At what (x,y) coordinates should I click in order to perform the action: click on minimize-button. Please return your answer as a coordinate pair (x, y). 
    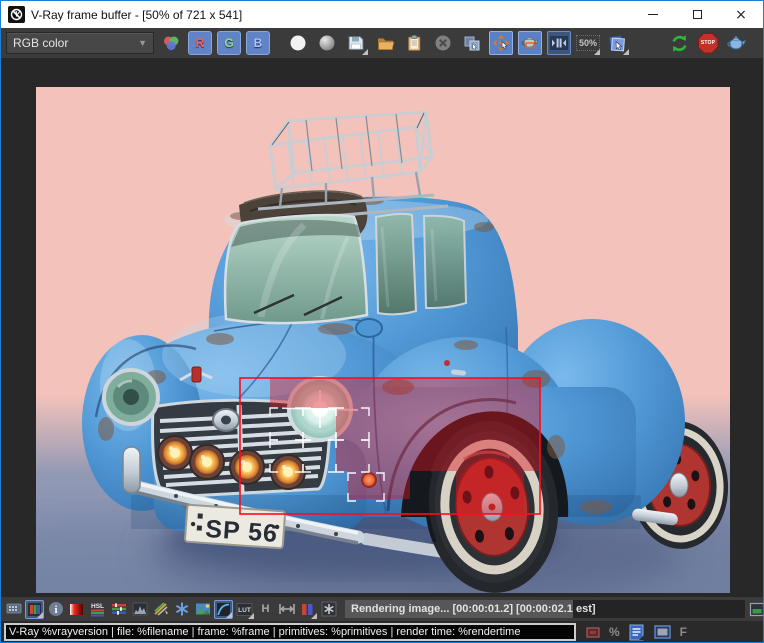
    Looking at the image, I should click on (653, 14).